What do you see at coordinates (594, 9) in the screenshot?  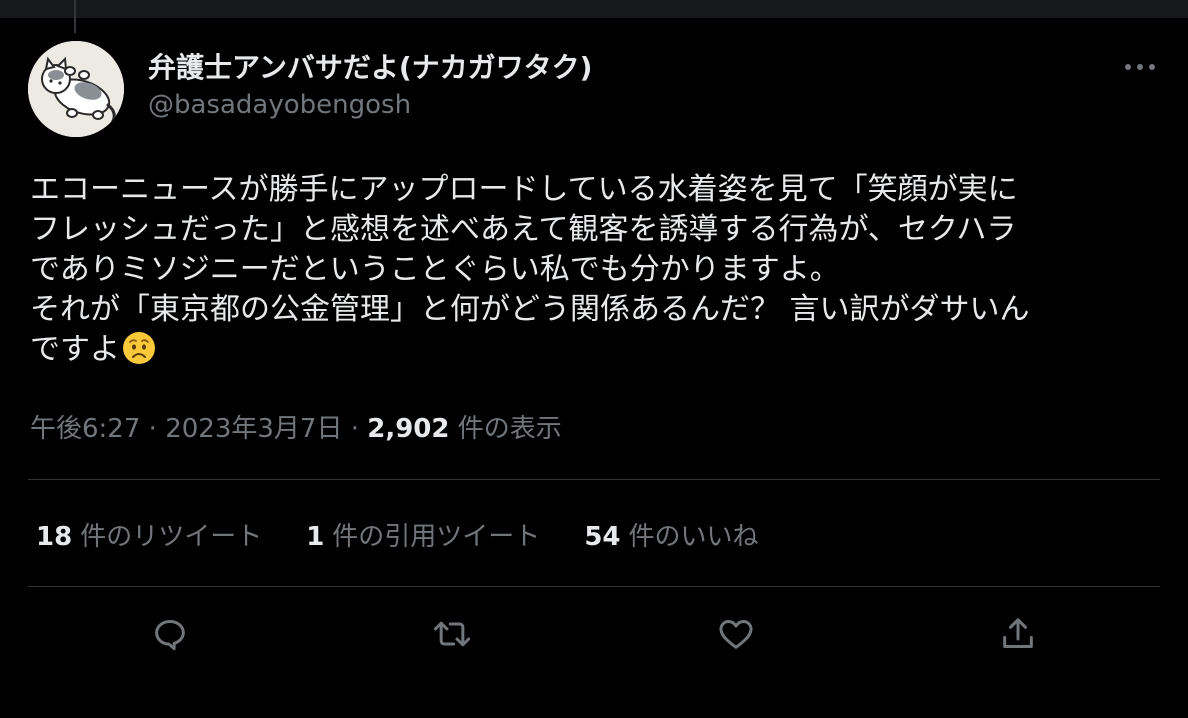 I see `top-strip` at bounding box center [594, 9].